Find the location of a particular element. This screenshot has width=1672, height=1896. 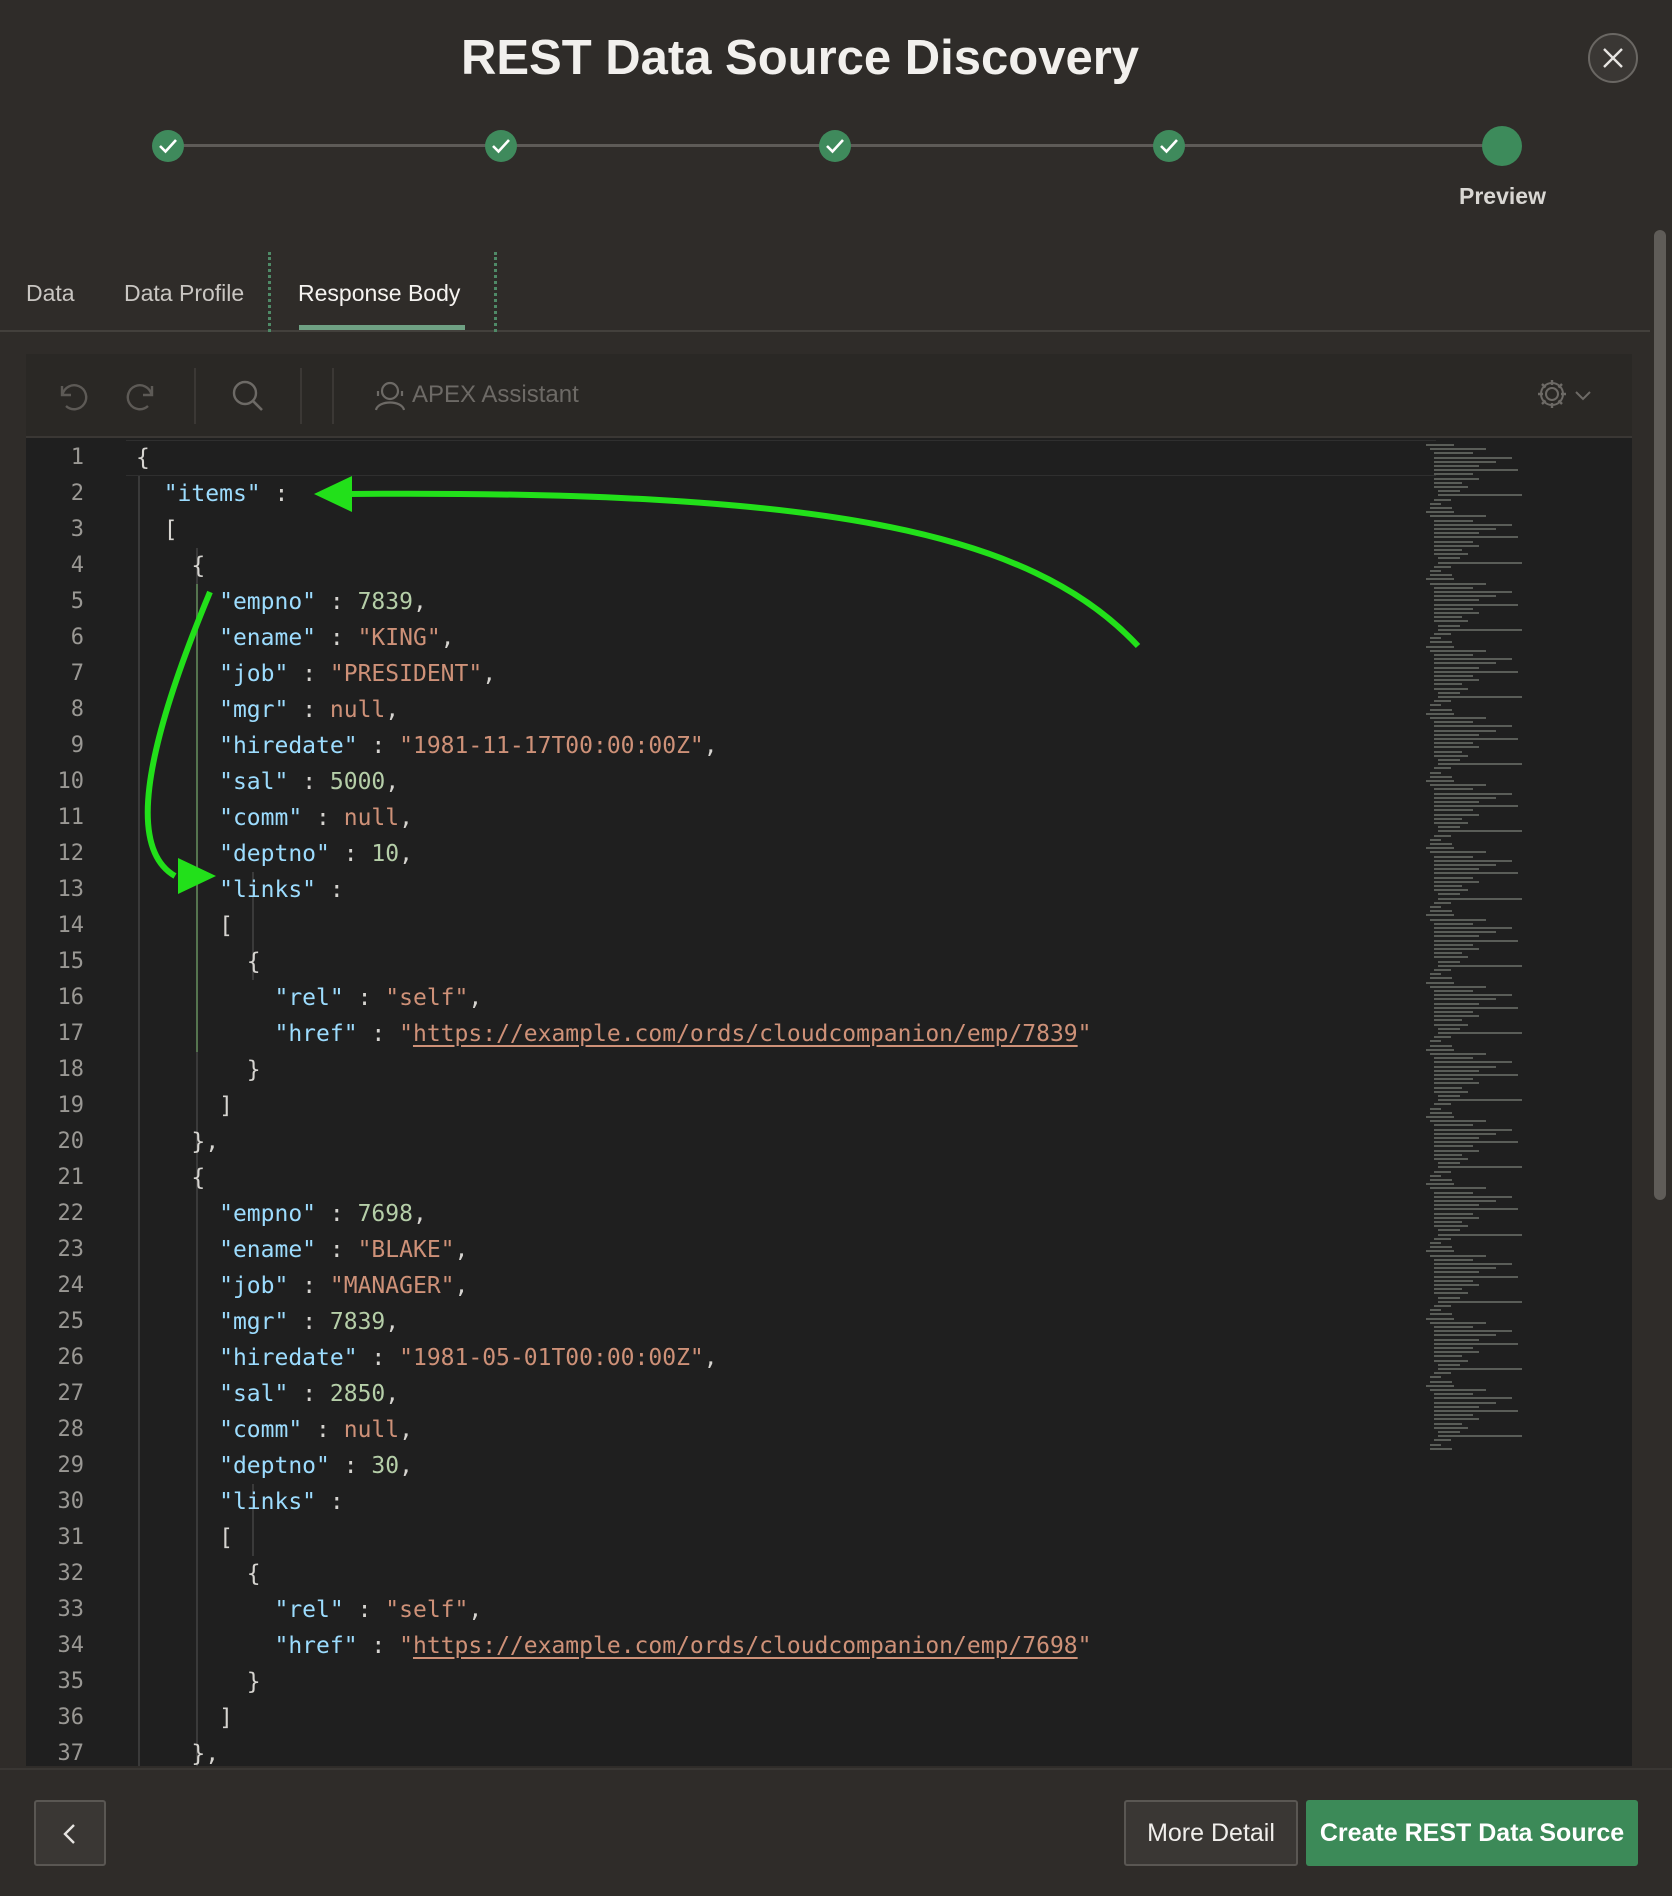

redo-icon is located at coordinates (142, 396).